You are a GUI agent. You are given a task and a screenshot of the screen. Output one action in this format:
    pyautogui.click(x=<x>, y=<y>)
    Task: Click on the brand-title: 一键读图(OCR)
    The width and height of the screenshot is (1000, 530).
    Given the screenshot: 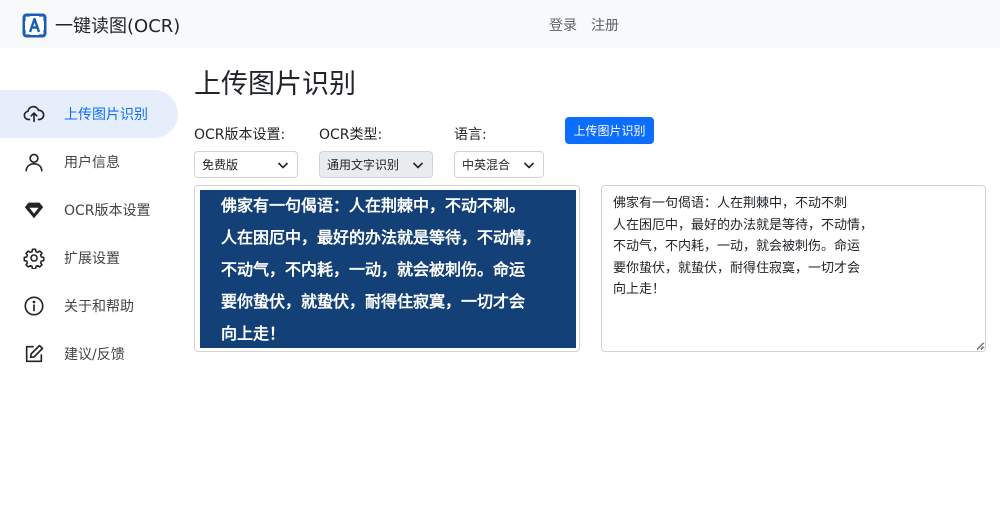 What is the action you would take?
    pyautogui.click(x=118, y=26)
    